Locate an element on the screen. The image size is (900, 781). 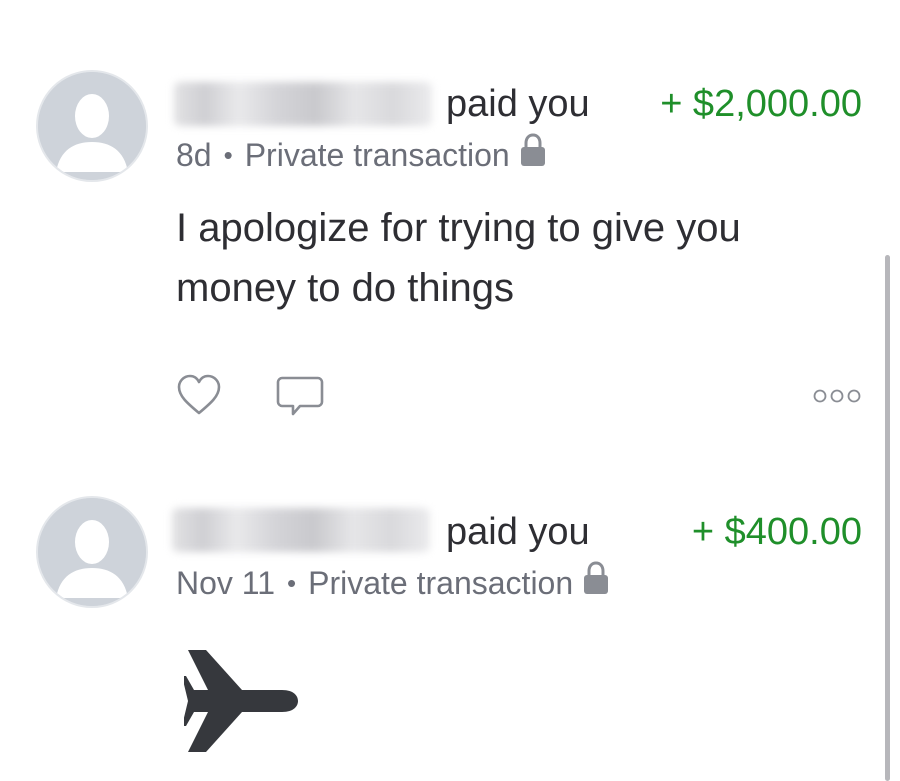
transaction-meta: Nov 11 • Private transaction is located at coordinates (392, 582).